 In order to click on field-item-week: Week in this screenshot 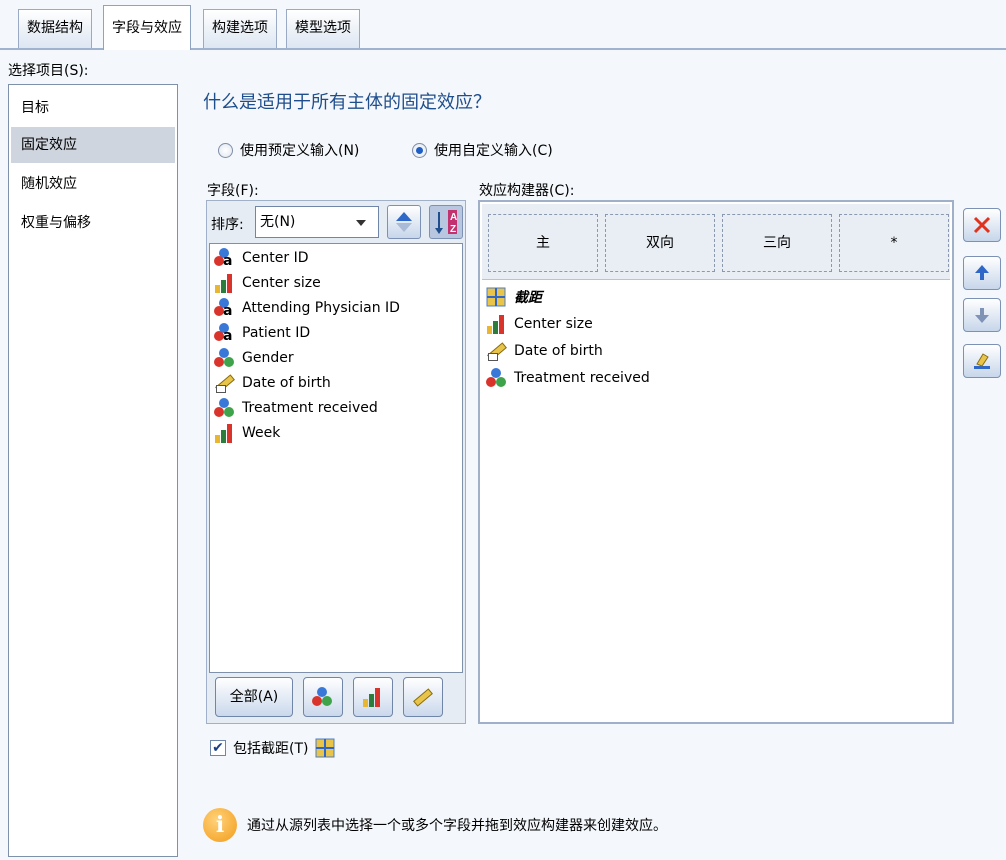, I will do `click(247, 433)`.